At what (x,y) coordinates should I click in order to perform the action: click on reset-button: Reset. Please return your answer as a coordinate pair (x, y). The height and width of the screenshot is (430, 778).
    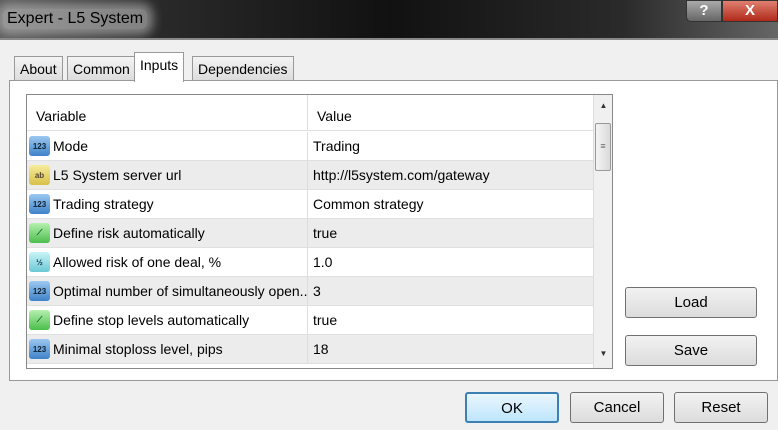
    Looking at the image, I should click on (721, 407).